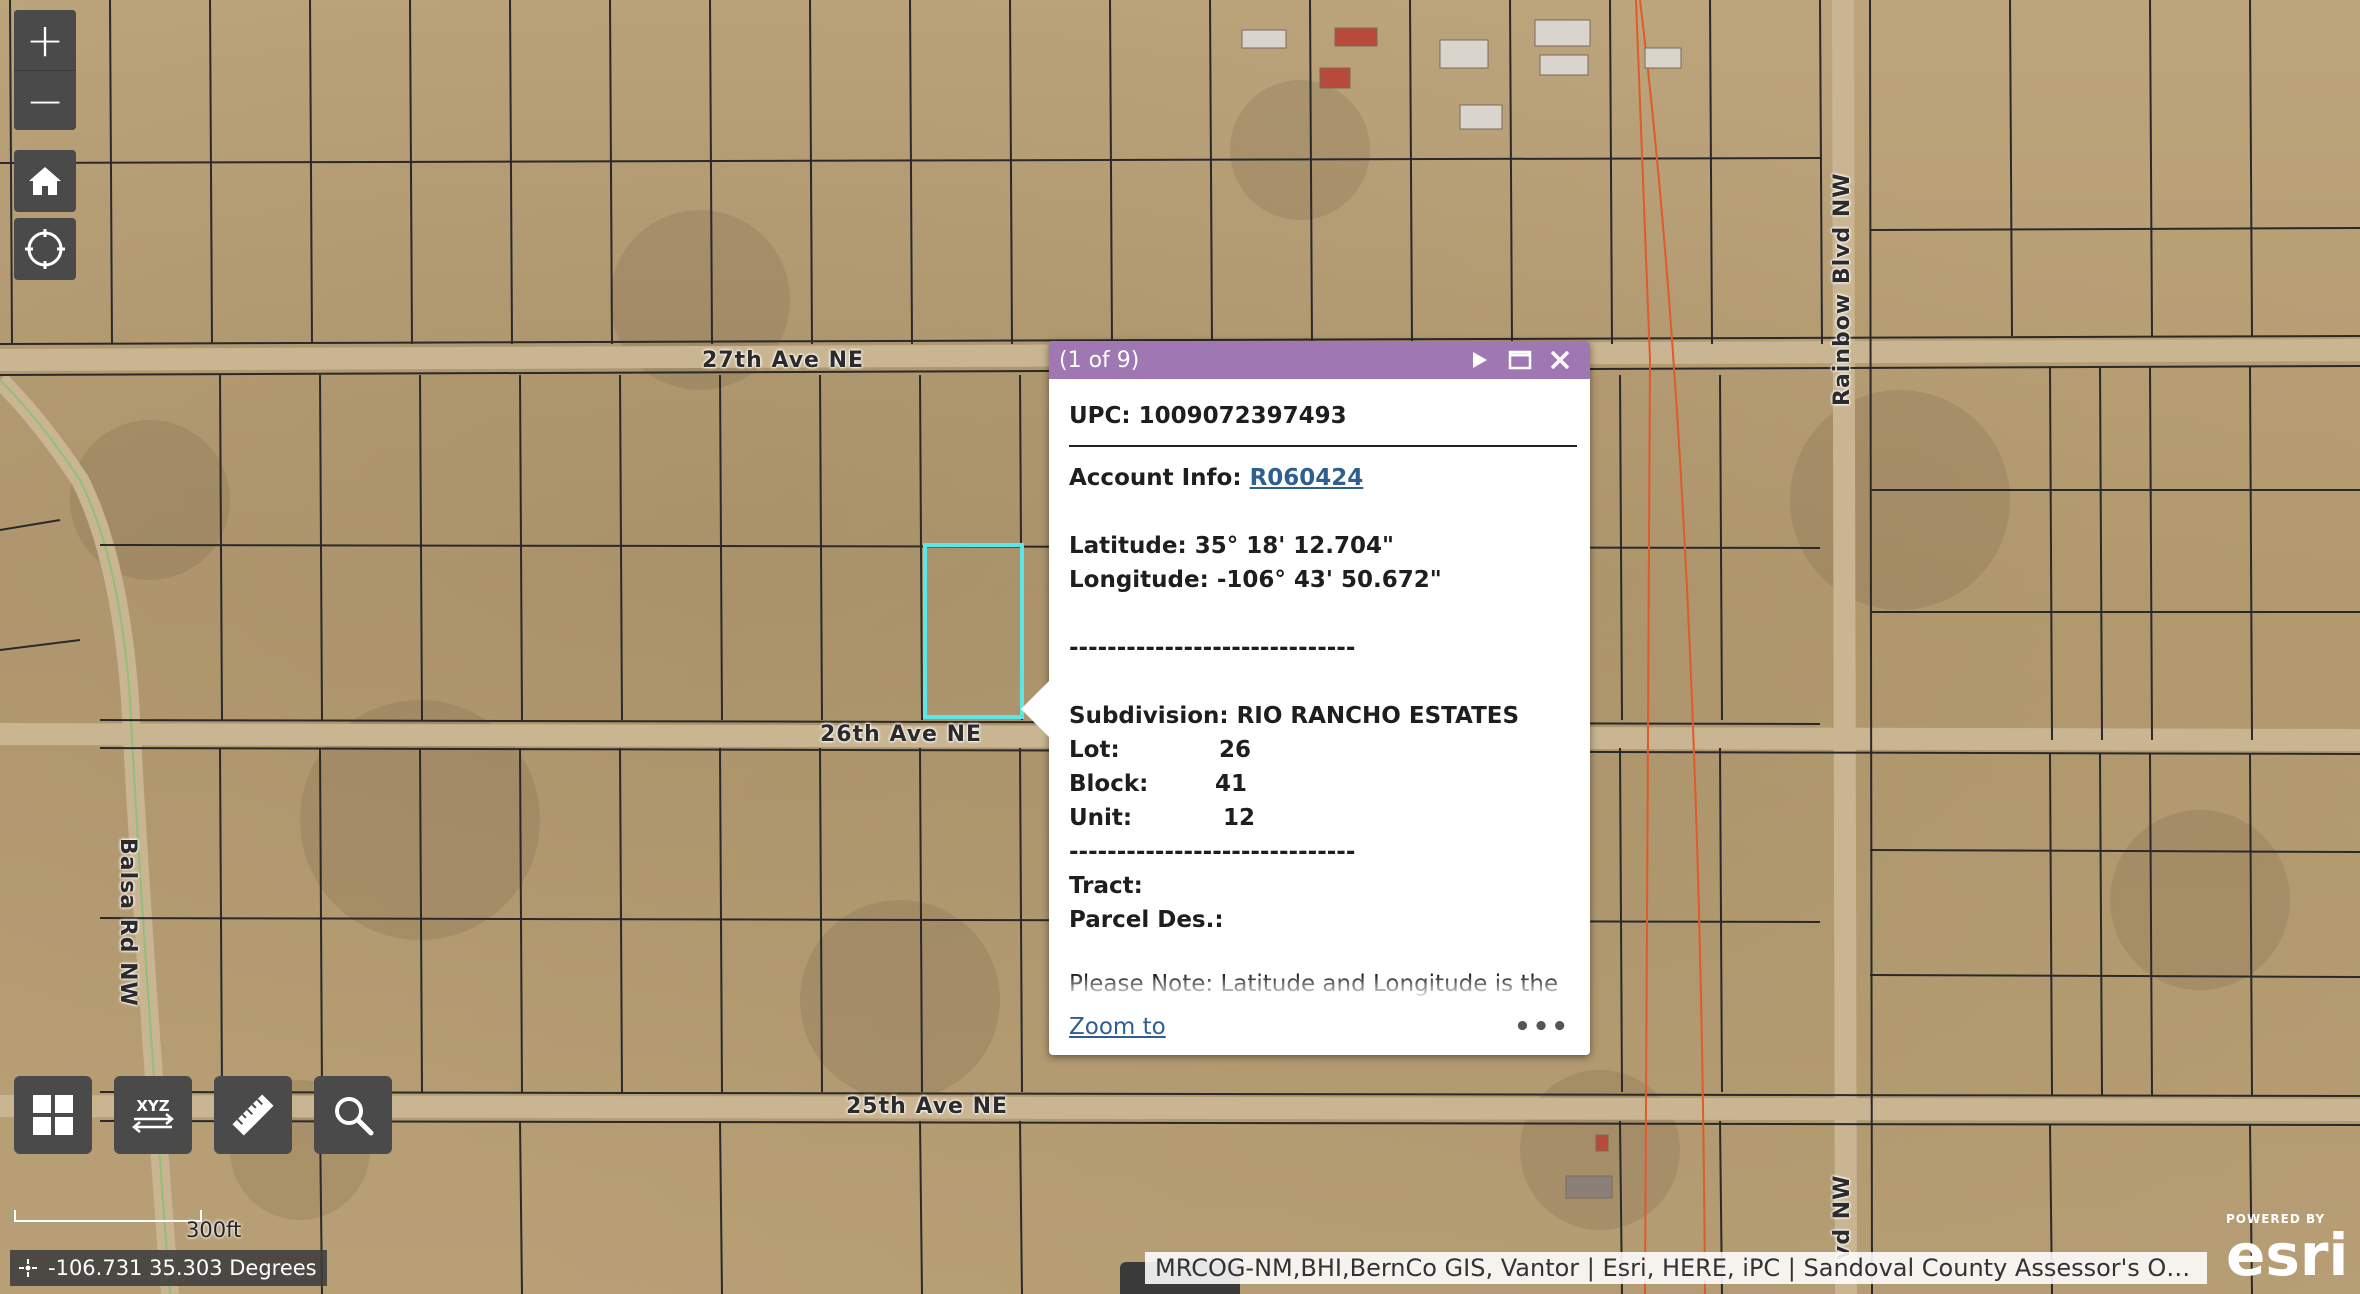  Describe the element at coordinates (1100, 416) in the screenshot. I see `upc-label: UPC:` at that location.